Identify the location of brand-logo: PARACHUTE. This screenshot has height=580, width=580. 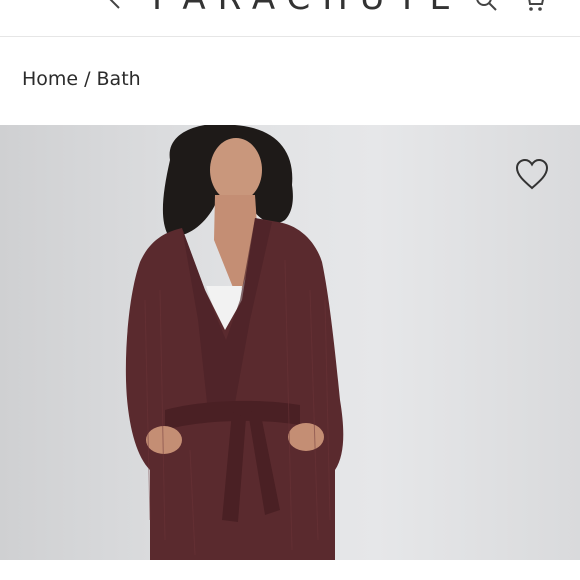
(307, 9).